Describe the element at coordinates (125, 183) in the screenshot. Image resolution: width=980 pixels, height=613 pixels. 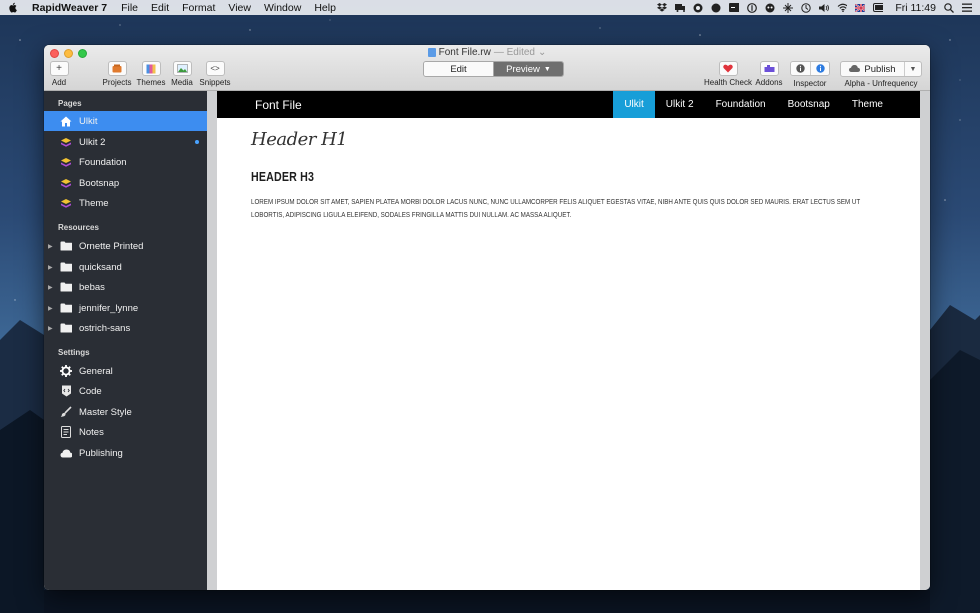
I see `sidebar-item-bootsnap: Bootsnap` at that location.